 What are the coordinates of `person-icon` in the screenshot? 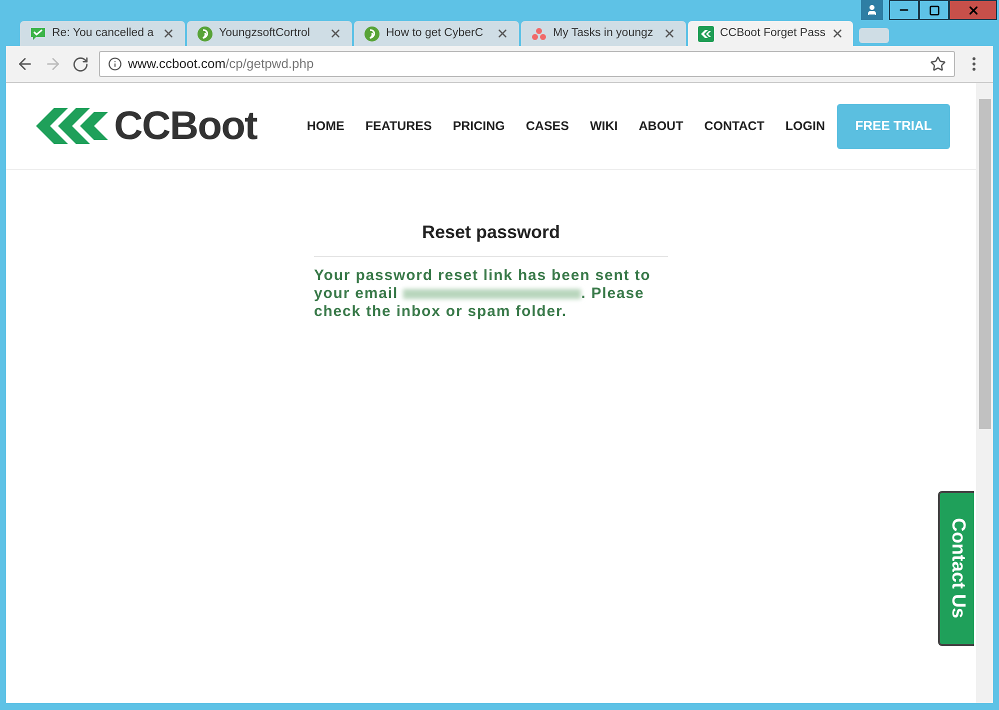 It's located at (872, 10).